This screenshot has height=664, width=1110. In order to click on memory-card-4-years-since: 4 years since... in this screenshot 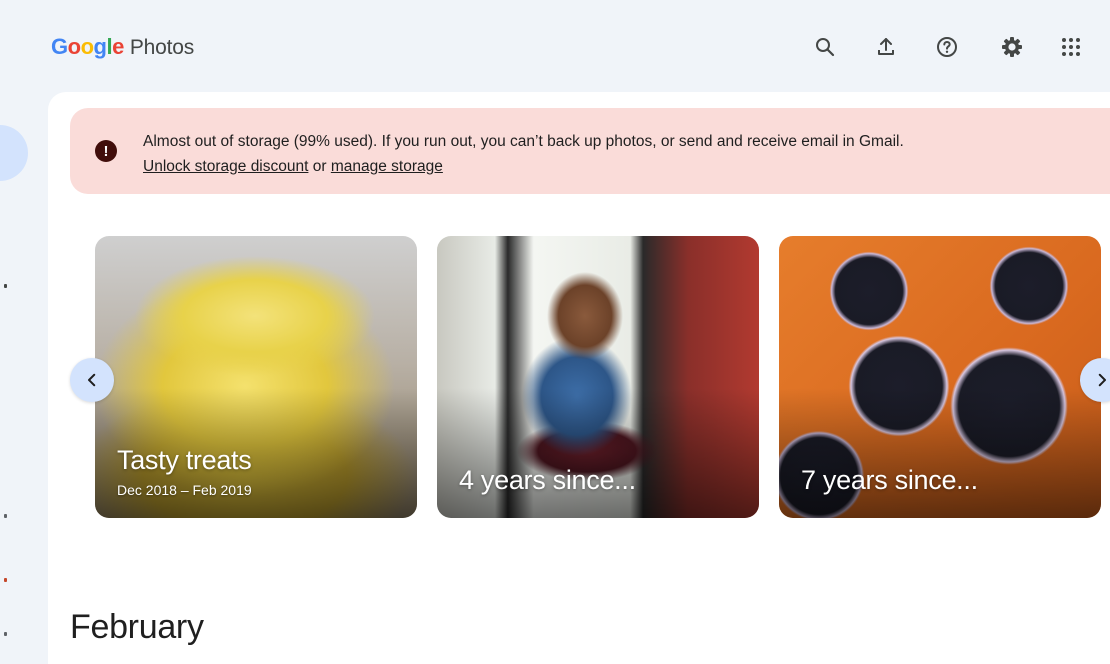, I will do `click(598, 377)`.